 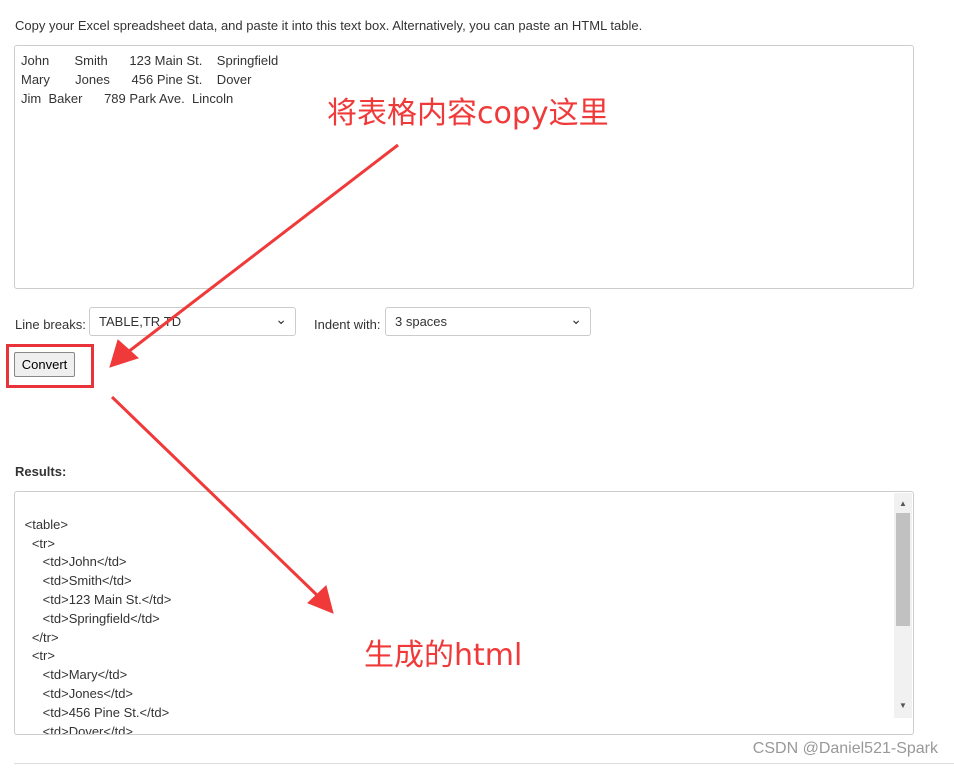 What do you see at coordinates (254, 255) in the screenshot?
I see `arrow-to-convert` at bounding box center [254, 255].